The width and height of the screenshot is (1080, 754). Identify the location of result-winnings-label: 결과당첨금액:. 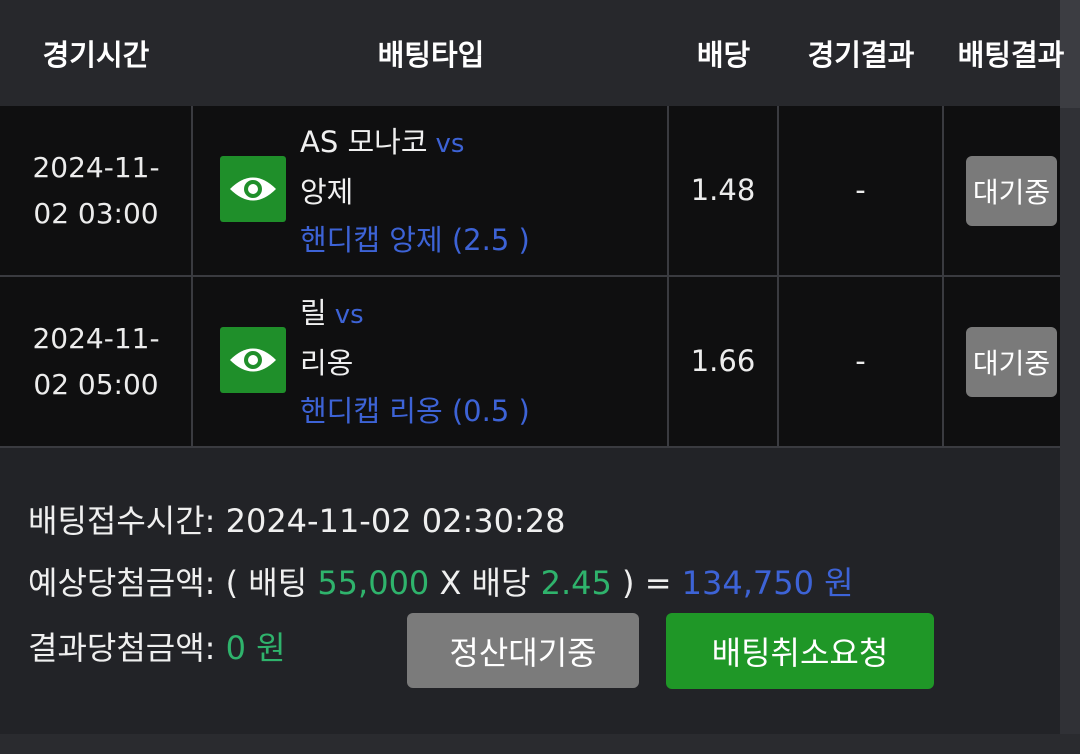
(122, 648).